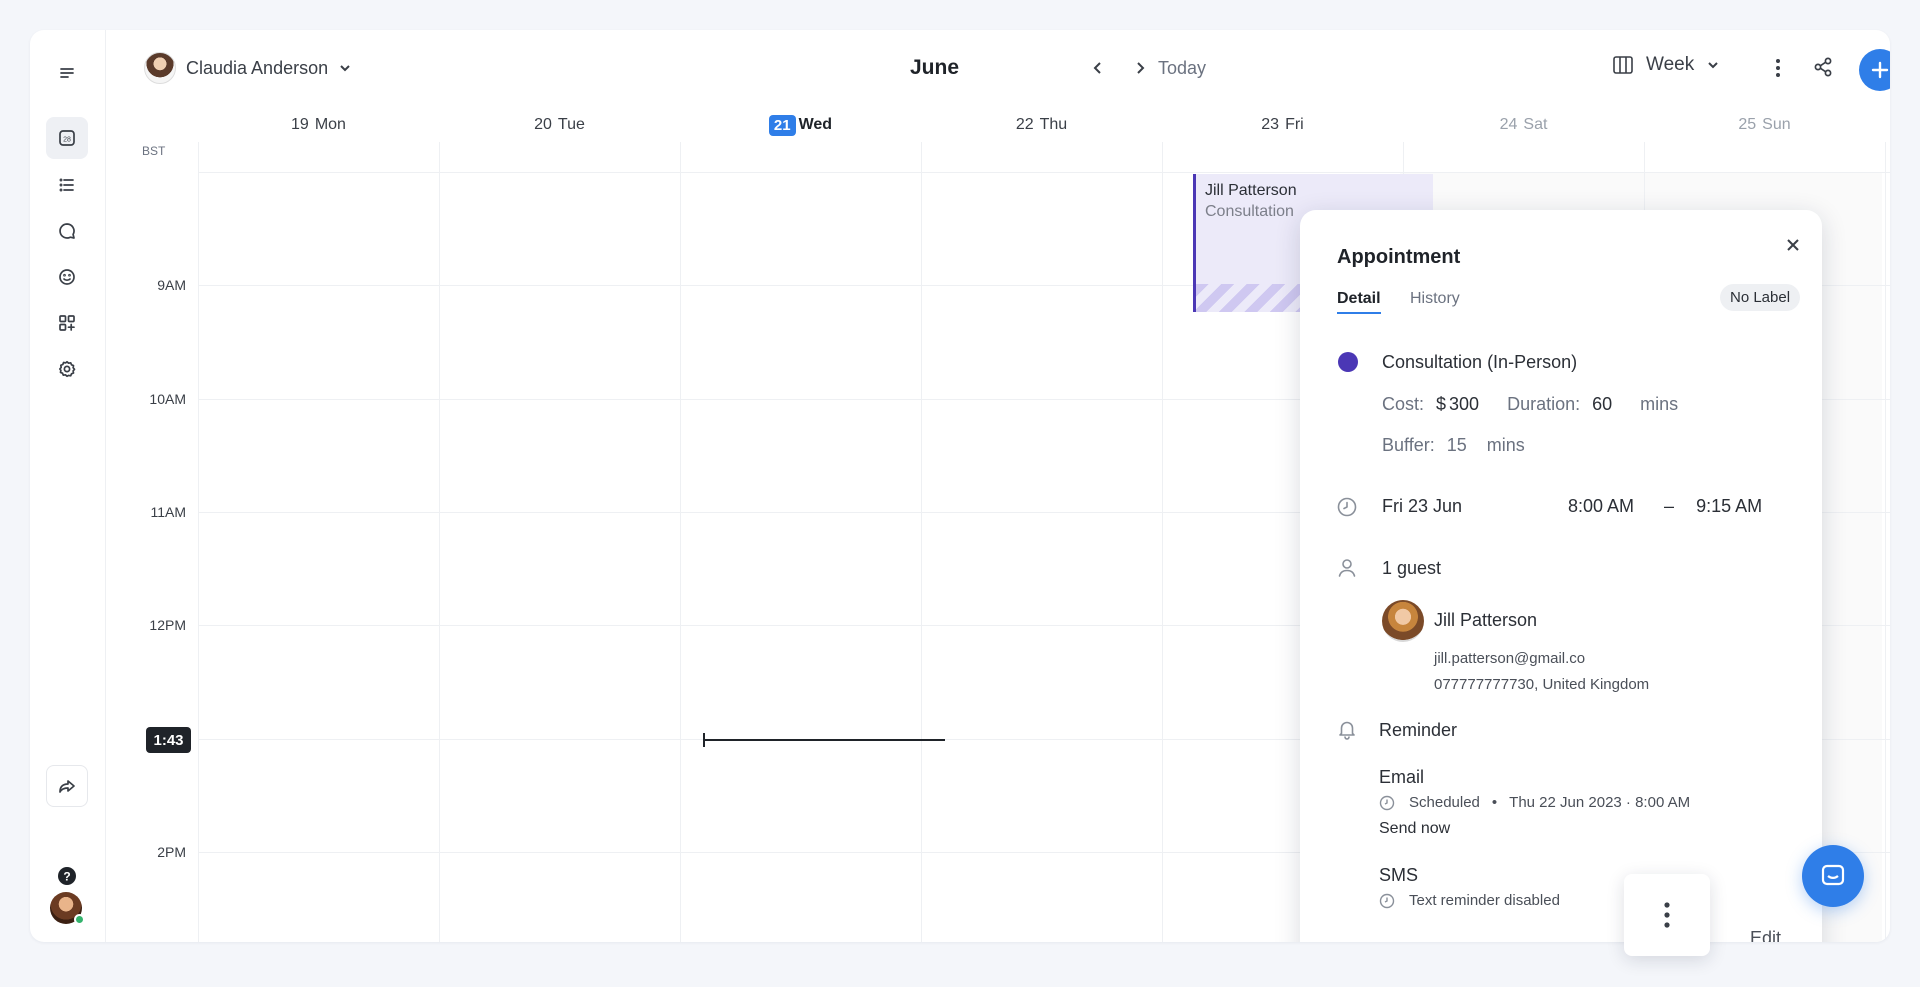 This screenshot has width=1920, height=987. I want to click on guest-email: jill.patterson@gmail.co, so click(1510, 658).